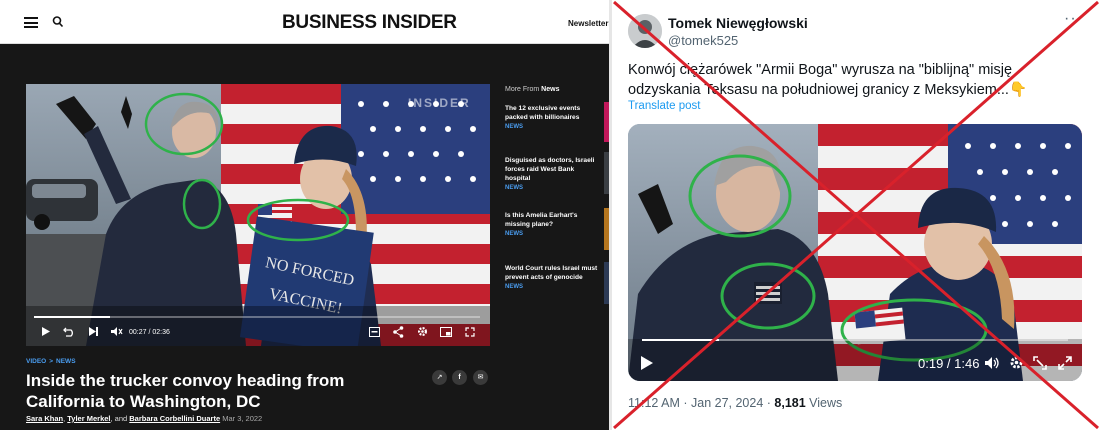  What do you see at coordinates (664, 106) in the screenshot?
I see `translate-post-link: Translate post` at bounding box center [664, 106].